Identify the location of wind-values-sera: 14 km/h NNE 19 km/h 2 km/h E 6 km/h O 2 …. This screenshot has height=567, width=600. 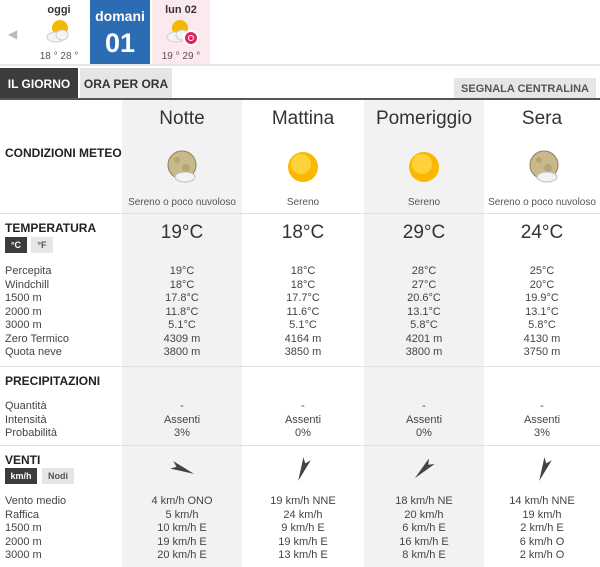
(542, 529).